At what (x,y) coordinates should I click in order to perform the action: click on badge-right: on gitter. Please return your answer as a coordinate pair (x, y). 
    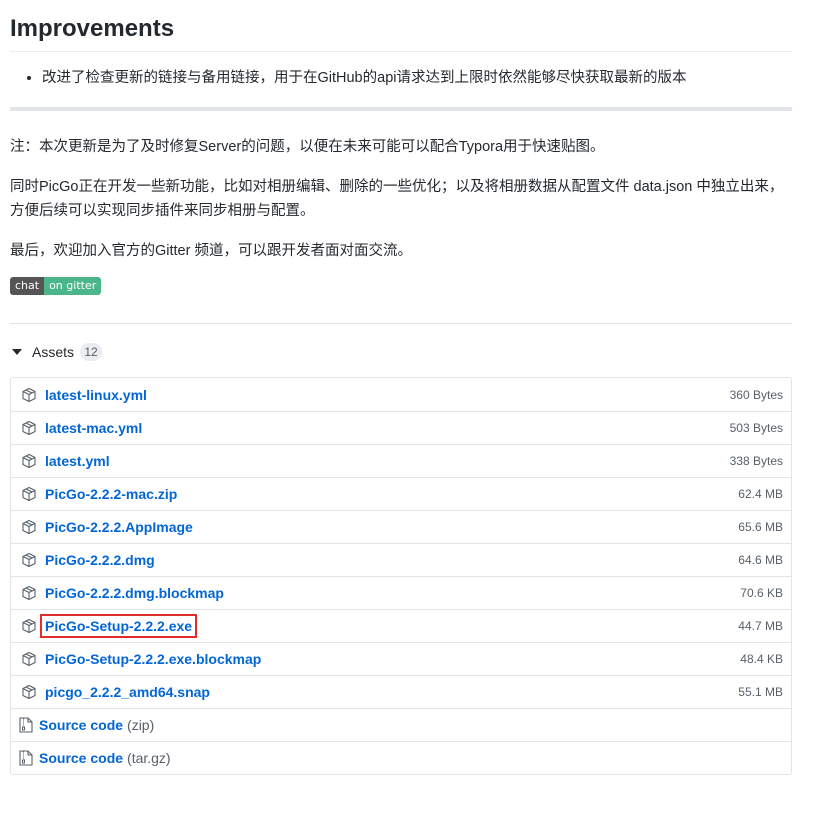
    Looking at the image, I should click on (73, 286).